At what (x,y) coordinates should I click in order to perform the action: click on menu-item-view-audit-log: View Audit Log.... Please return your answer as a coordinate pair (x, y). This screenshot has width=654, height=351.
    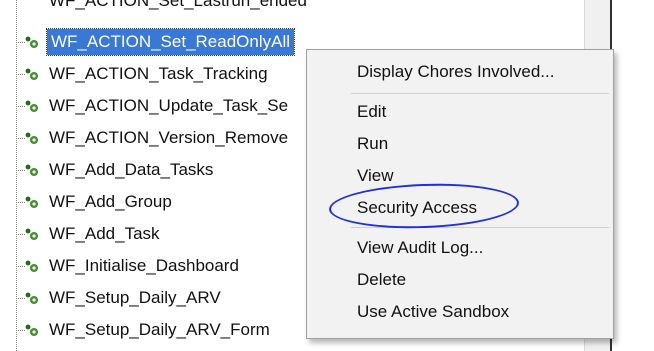
    Looking at the image, I should click on (460, 248).